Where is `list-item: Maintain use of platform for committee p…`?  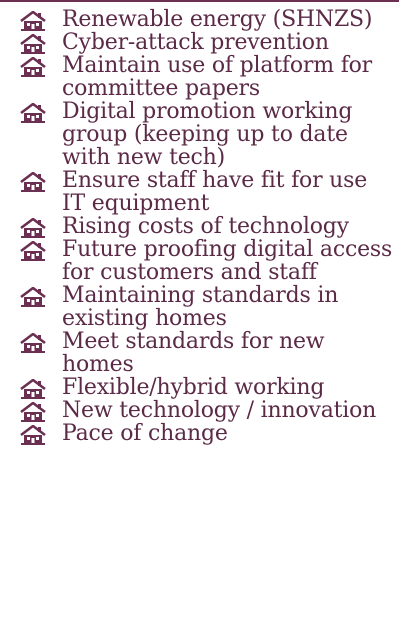
list-item: Maintain use of platform for committee p… is located at coordinates (199, 77).